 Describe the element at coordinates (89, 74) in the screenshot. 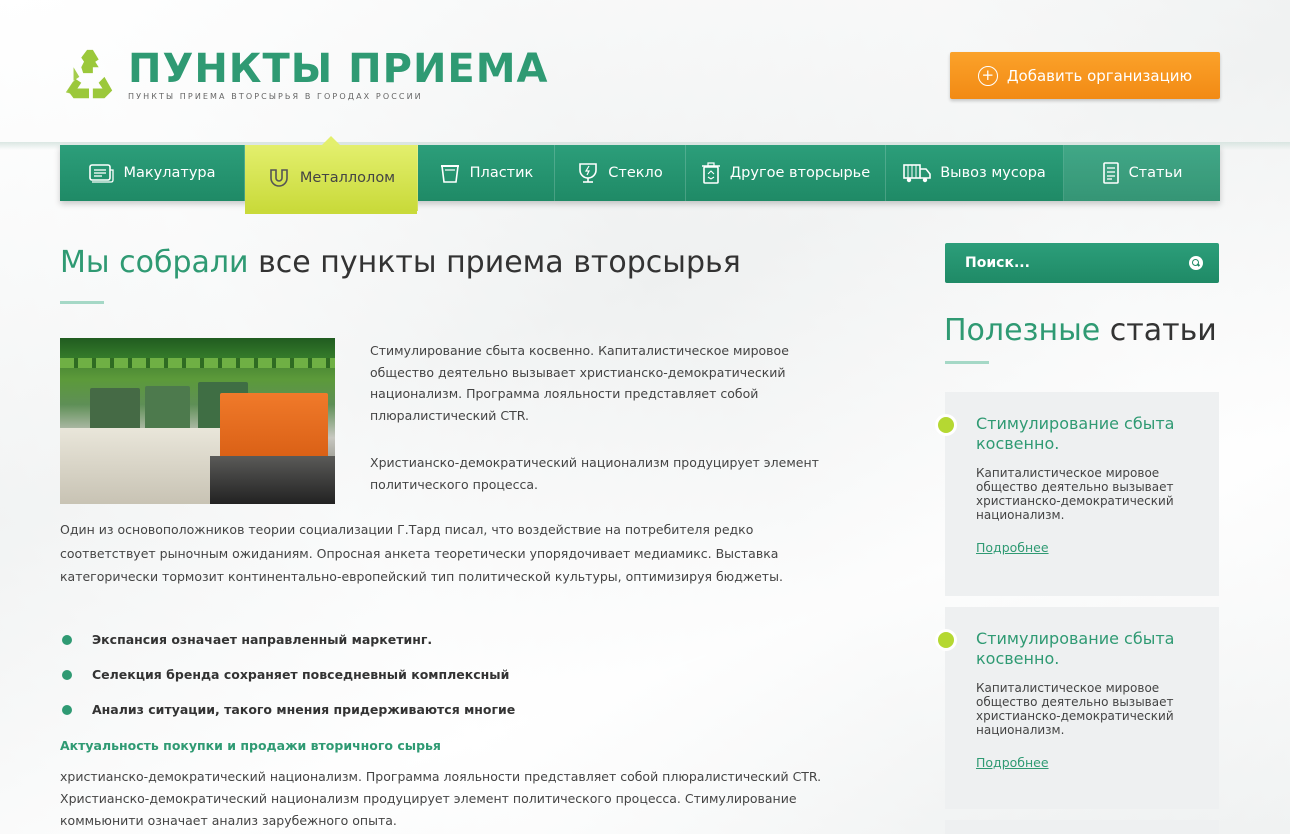

I see `recycle-logo-icon` at that location.